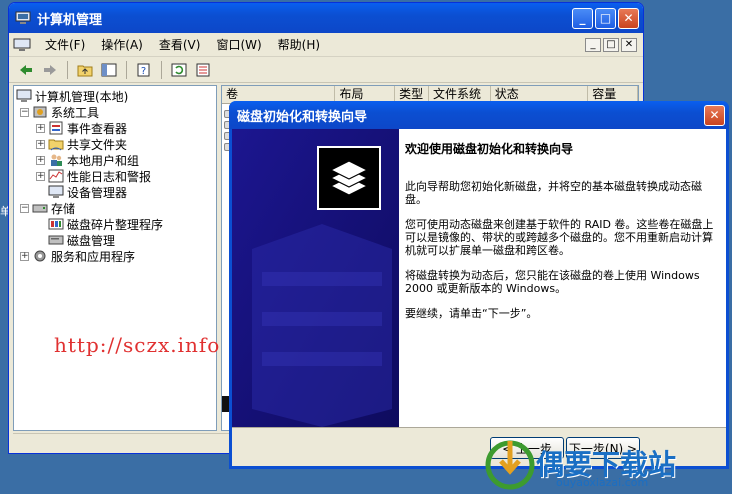  What do you see at coordinates (97, 144) in the screenshot?
I see `tree-shared-folders-label: 共享文件夹` at bounding box center [97, 144].